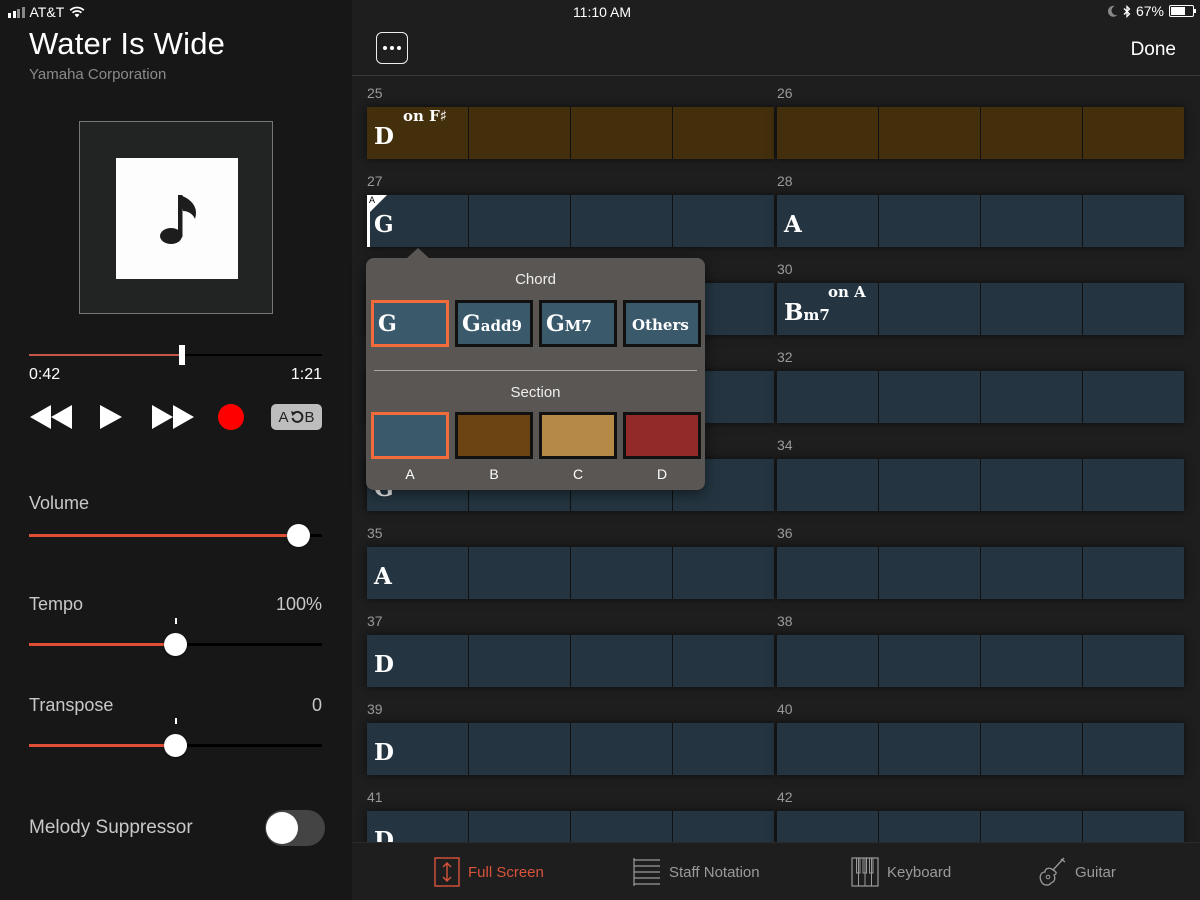 This screenshot has width=1200, height=900. I want to click on more-button, so click(392, 48).